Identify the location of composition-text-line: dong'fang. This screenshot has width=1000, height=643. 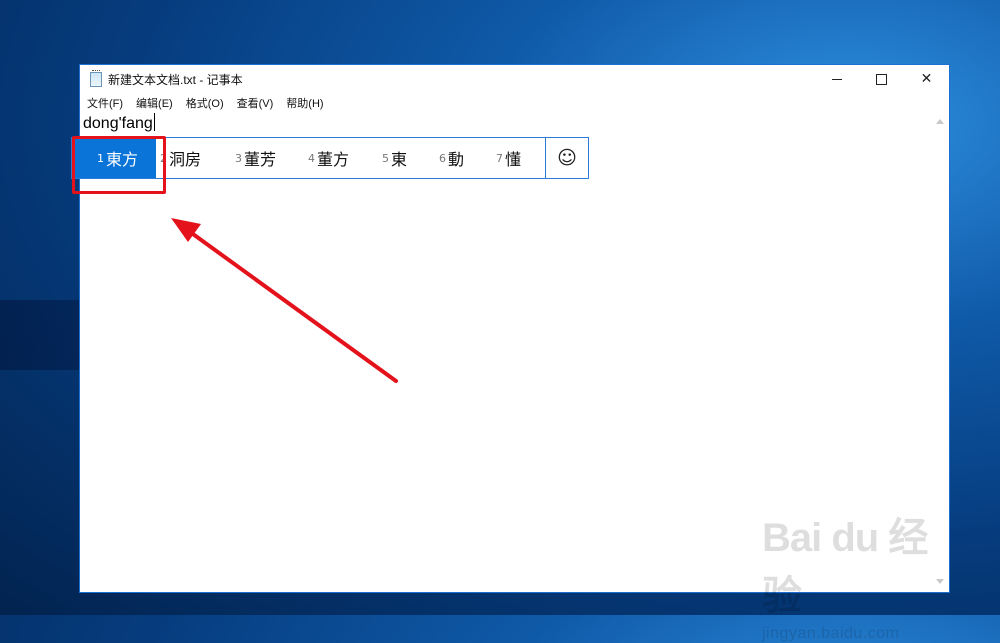
(119, 124).